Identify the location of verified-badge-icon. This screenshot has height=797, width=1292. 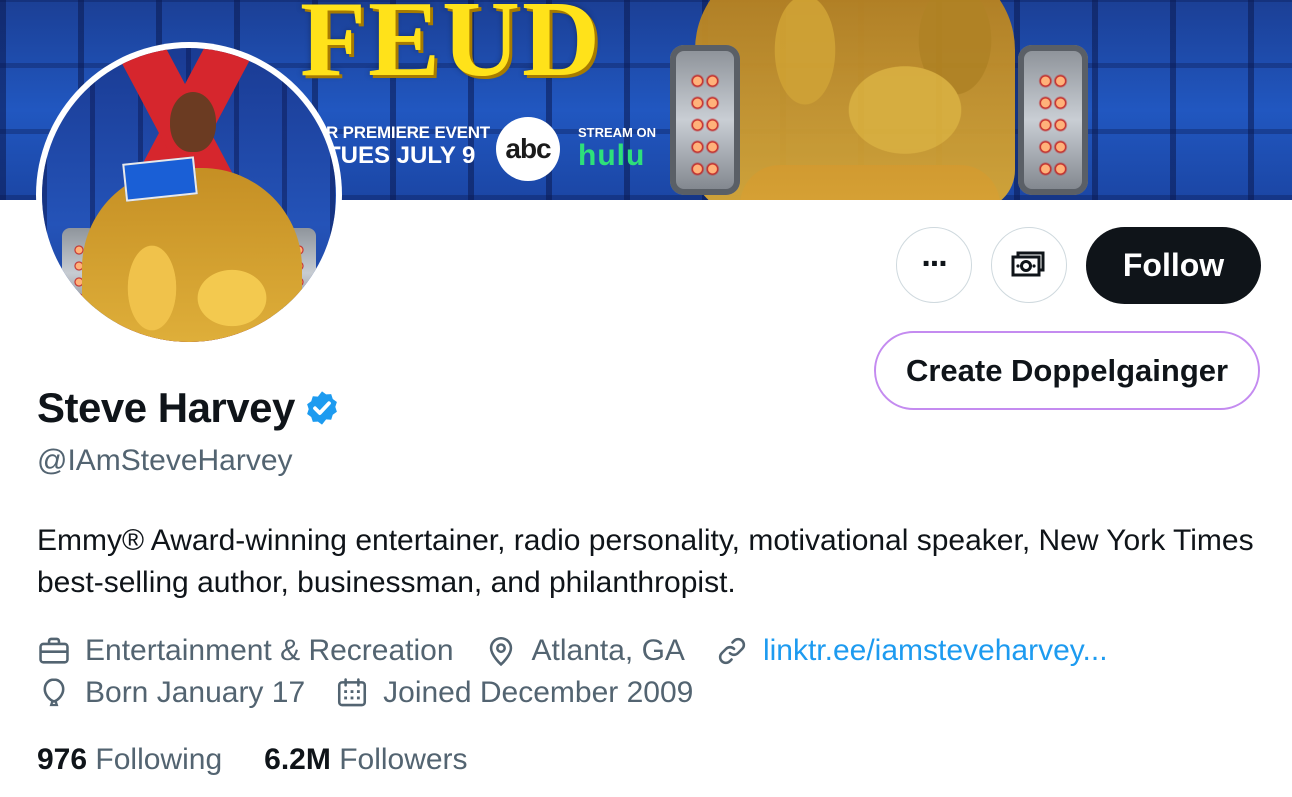
(322, 408).